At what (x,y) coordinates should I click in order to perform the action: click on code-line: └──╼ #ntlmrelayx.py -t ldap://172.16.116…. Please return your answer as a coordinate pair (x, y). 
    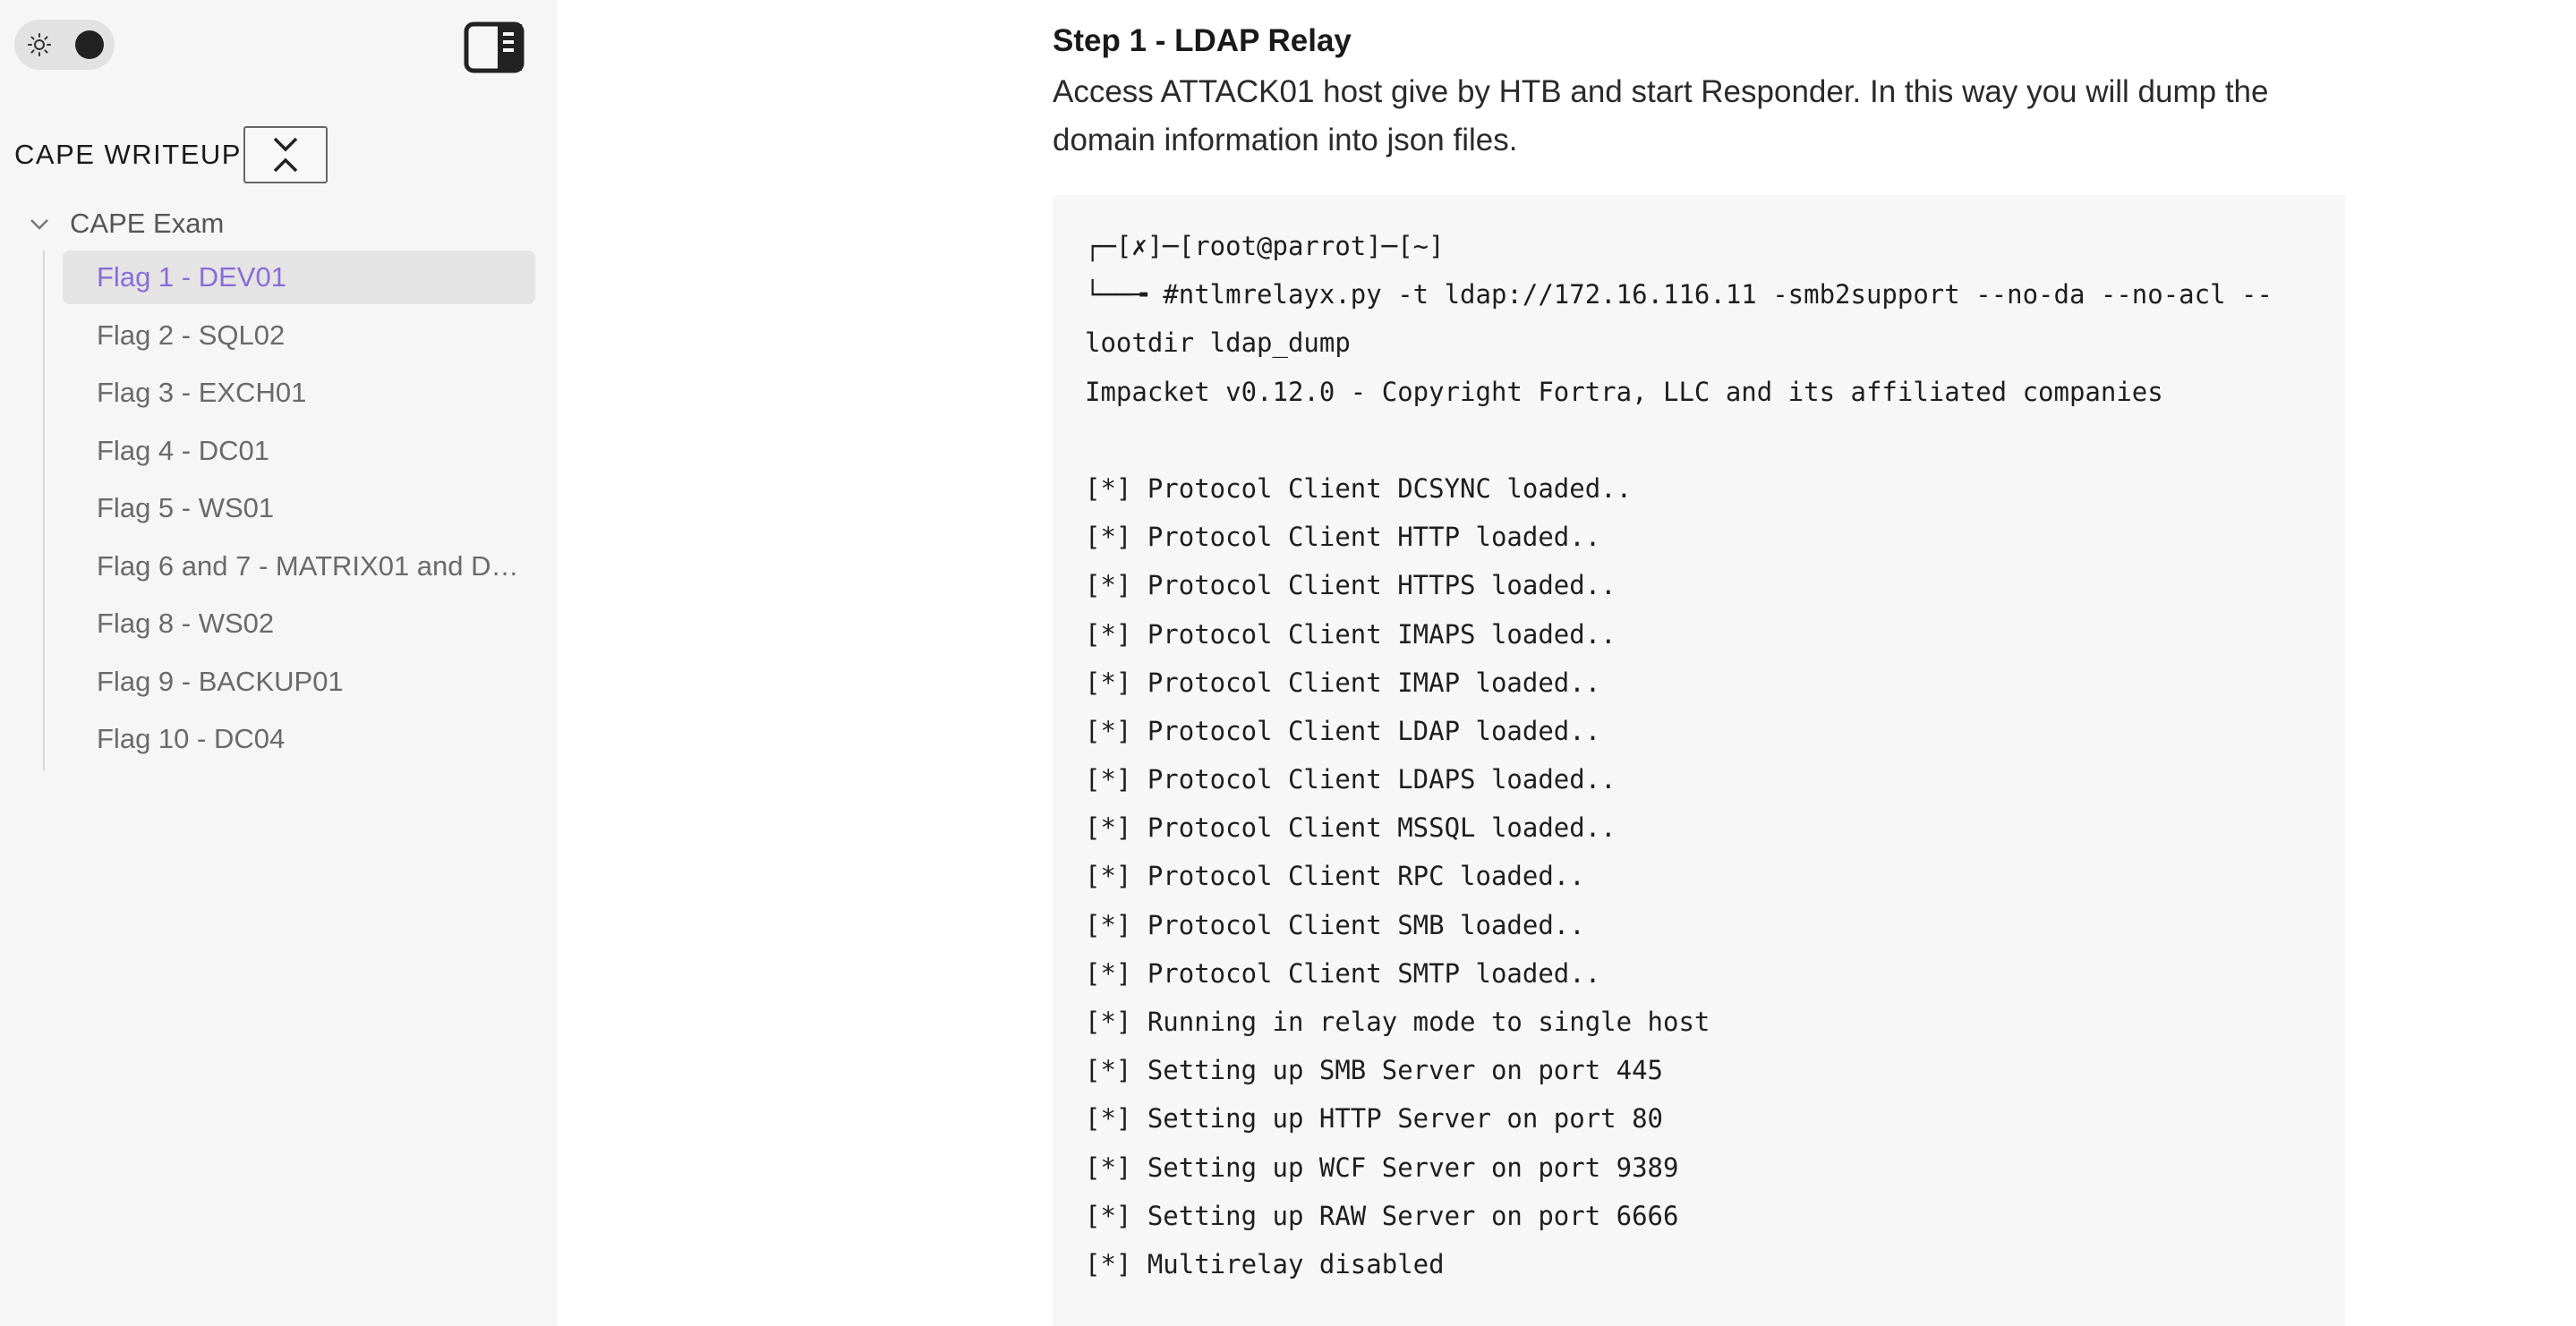
    Looking at the image, I should click on (1679, 294).